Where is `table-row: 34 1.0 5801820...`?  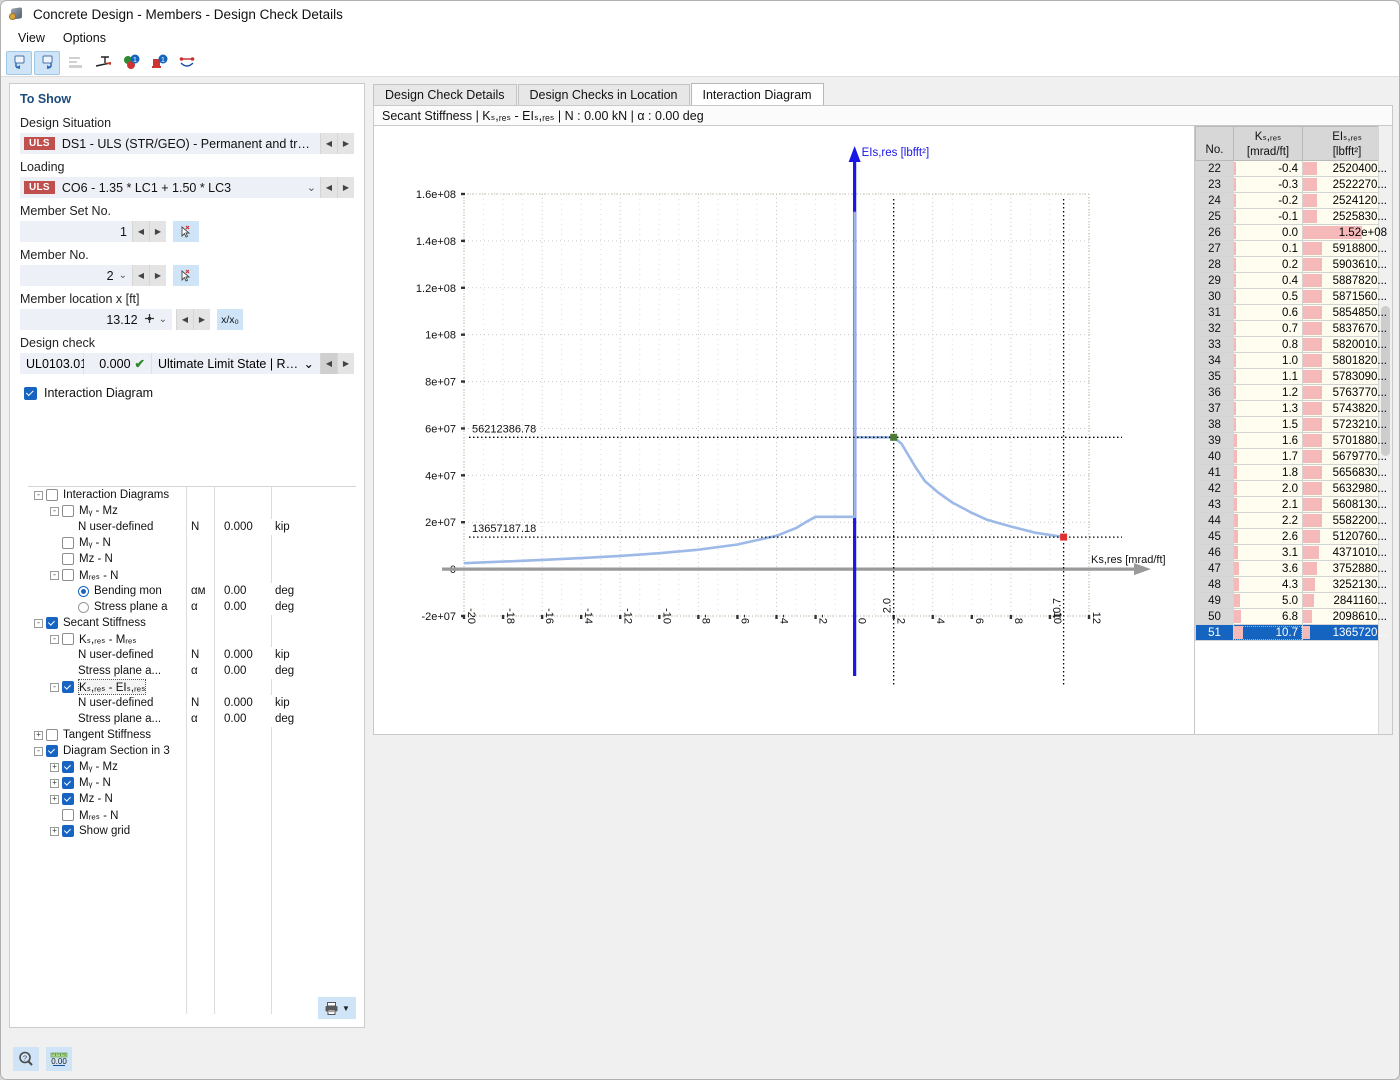
table-row: 34 1.0 5801820... is located at coordinates (1293, 360).